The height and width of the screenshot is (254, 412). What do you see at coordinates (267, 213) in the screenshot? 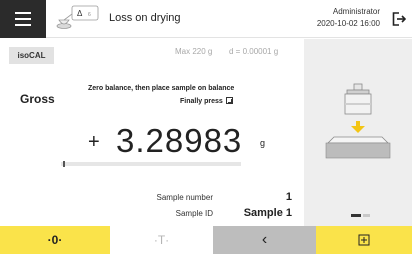
I see `sample-id-value: Sample 1` at bounding box center [267, 213].